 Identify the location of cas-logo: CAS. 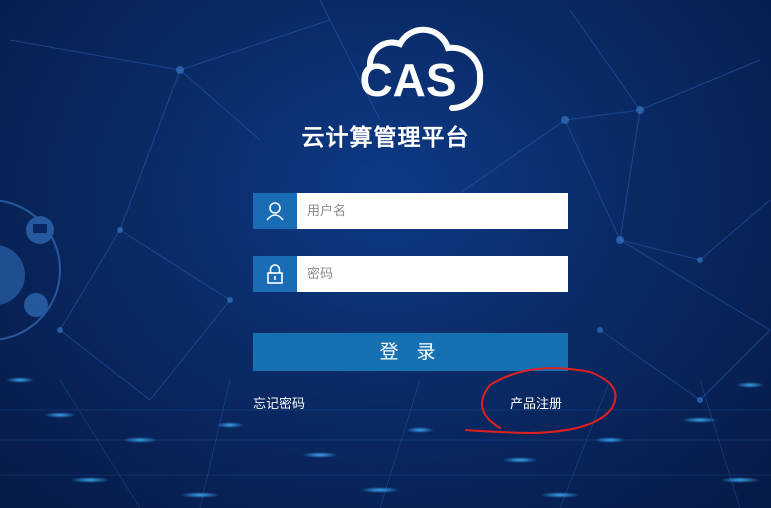
(421, 69).